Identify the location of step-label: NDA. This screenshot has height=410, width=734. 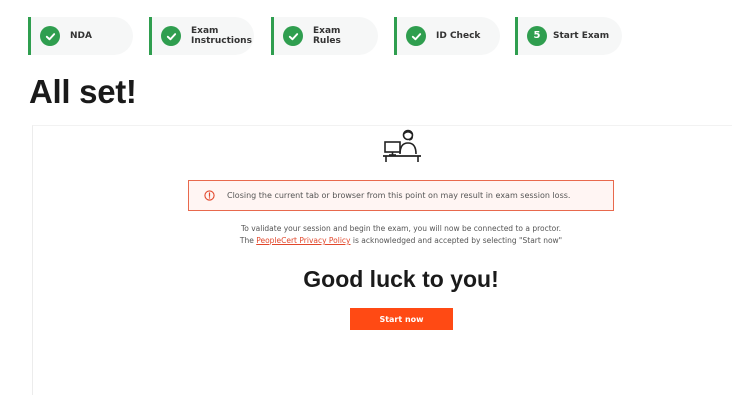
(81, 36).